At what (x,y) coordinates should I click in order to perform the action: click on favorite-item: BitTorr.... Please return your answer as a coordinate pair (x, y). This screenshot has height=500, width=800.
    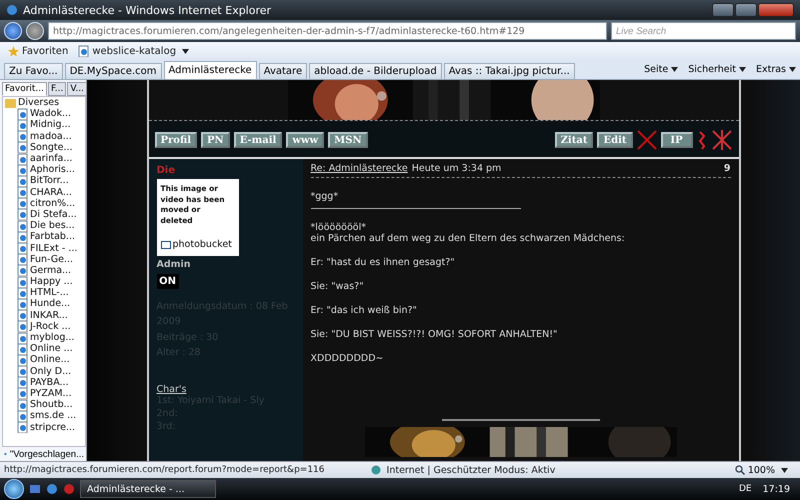
    Looking at the image, I should click on (40, 180).